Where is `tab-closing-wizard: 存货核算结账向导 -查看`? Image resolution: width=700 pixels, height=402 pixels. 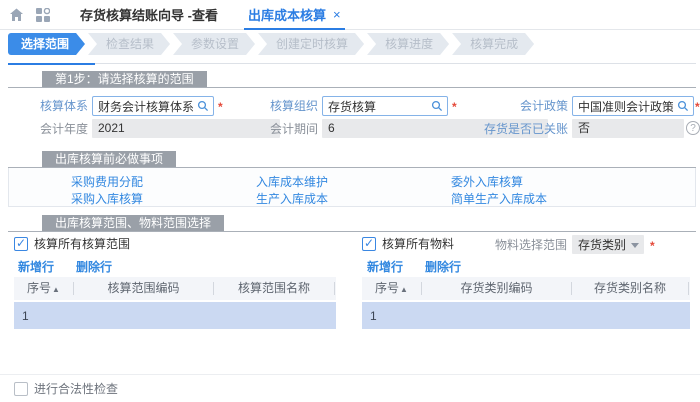 tab-closing-wizard: 存货核算结账向导 -查看 is located at coordinates (149, 15).